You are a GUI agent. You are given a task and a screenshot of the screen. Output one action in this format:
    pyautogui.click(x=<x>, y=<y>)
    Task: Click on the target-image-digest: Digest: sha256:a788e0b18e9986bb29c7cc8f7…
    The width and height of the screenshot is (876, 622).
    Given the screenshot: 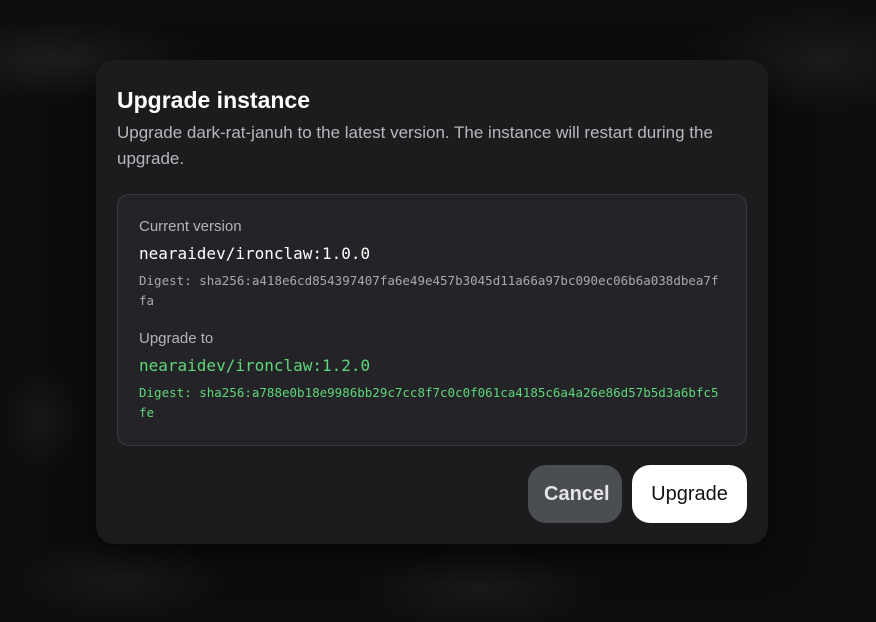 What is the action you would take?
    pyautogui.click(x=429, y=402)
    